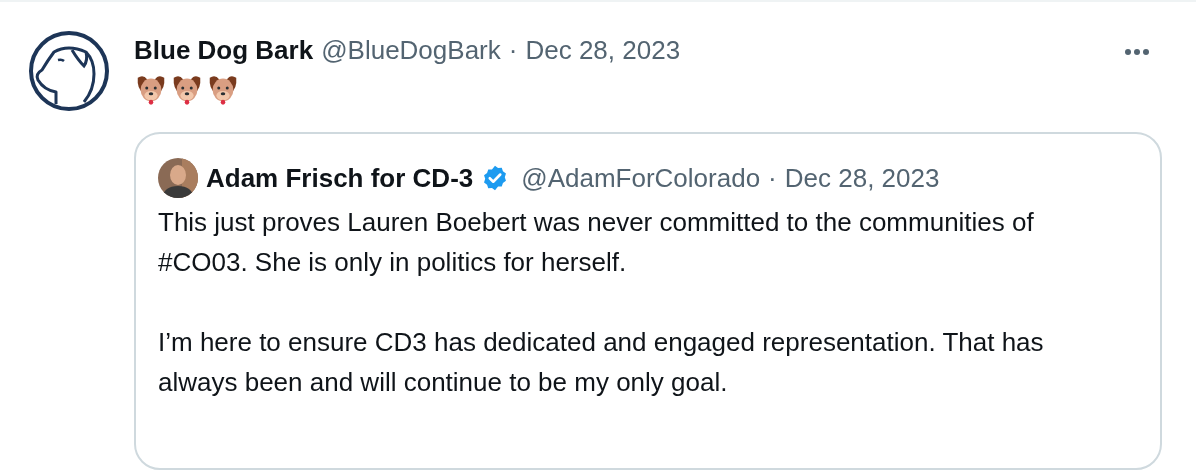 This screenshot has height=470, width=1196. What do you see at coordinates (411, 50) in the screenshot?
I see `author-handle: @BlueDogBark` at bounding box center [411, 50].